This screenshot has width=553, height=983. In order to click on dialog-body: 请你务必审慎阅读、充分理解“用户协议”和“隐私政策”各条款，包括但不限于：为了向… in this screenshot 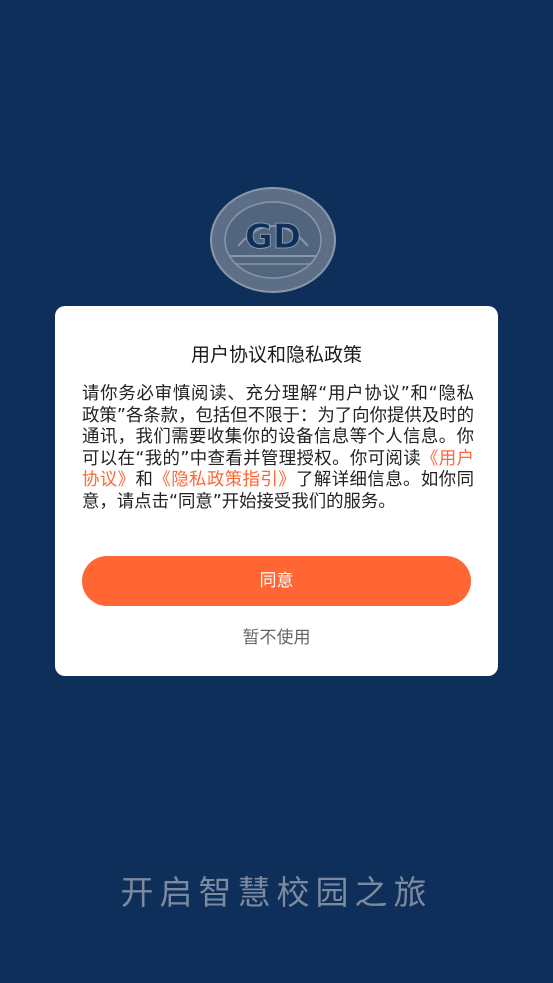, I will do `click(278, 448)`.